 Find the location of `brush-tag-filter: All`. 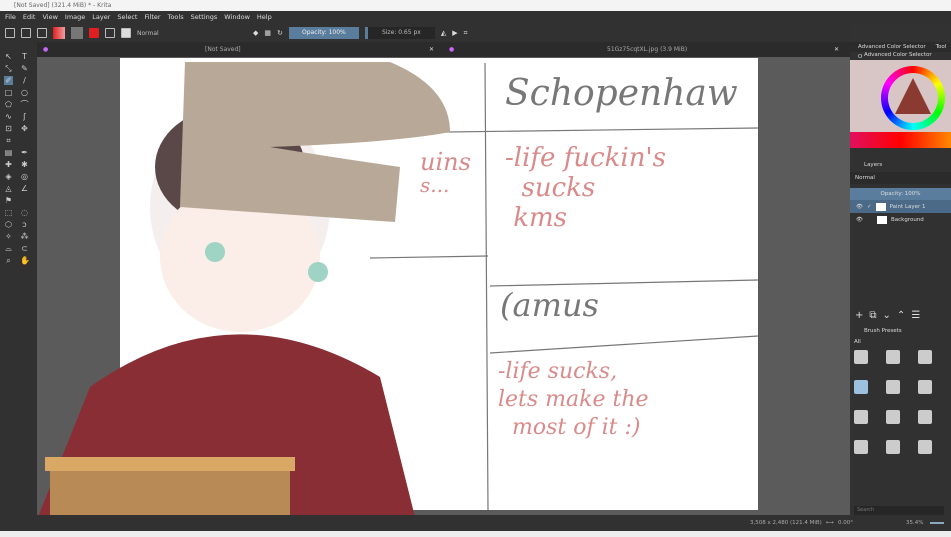

brush-tag-filter: All is located at coordinates (857, 342).